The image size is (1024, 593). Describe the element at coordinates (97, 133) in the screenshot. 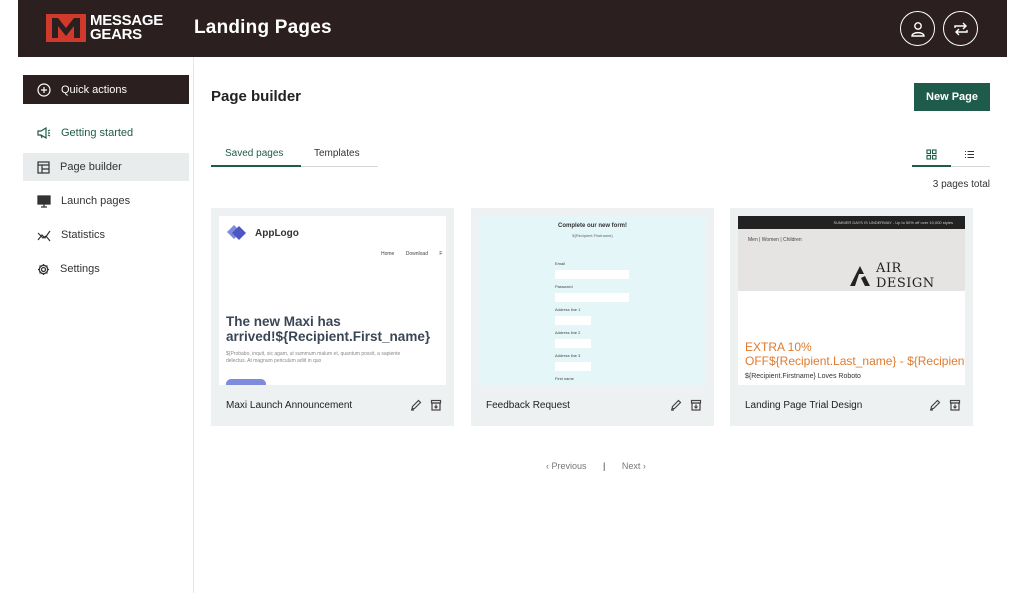

I see `sidebar-item-label: Getting started` at that location.